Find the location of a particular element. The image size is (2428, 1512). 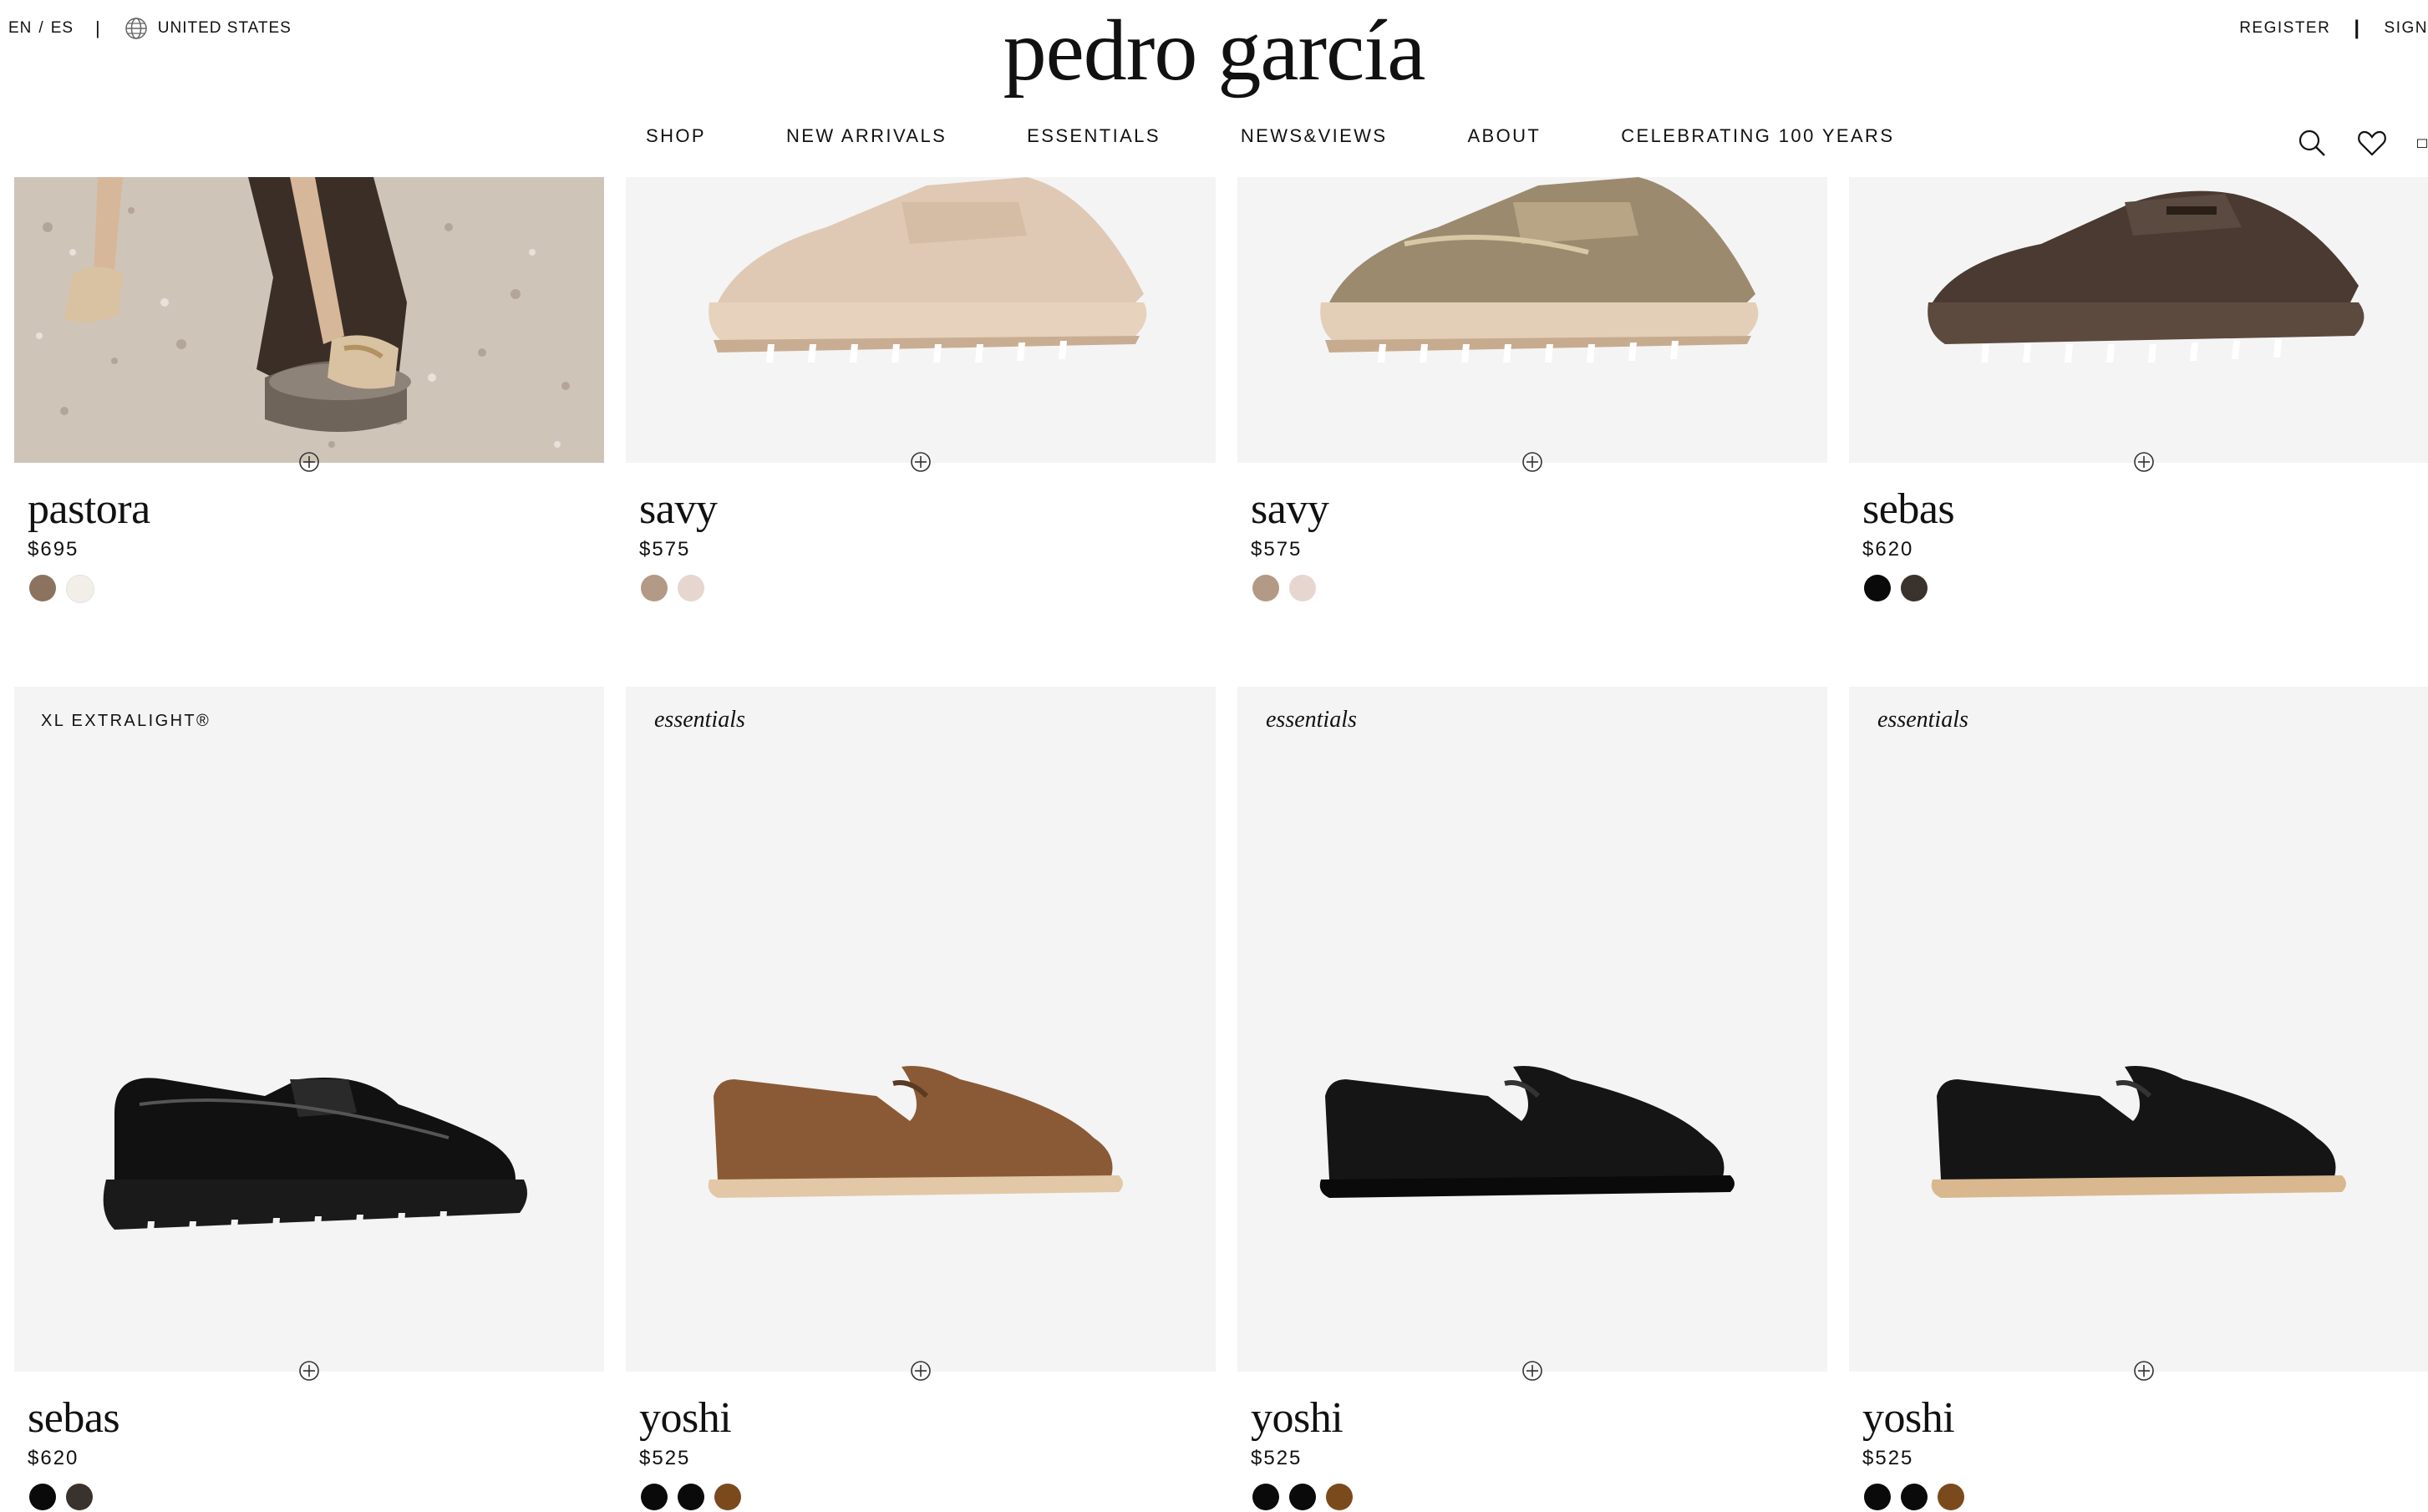

heart-icon is located at coordinates (2372, 143).